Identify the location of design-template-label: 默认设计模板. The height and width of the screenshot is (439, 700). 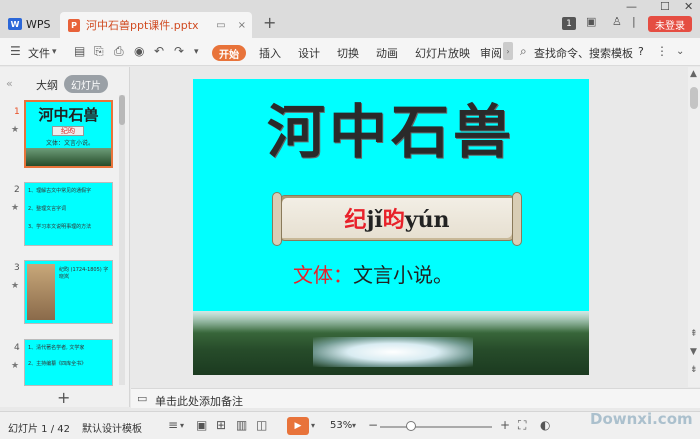
(112, 427).